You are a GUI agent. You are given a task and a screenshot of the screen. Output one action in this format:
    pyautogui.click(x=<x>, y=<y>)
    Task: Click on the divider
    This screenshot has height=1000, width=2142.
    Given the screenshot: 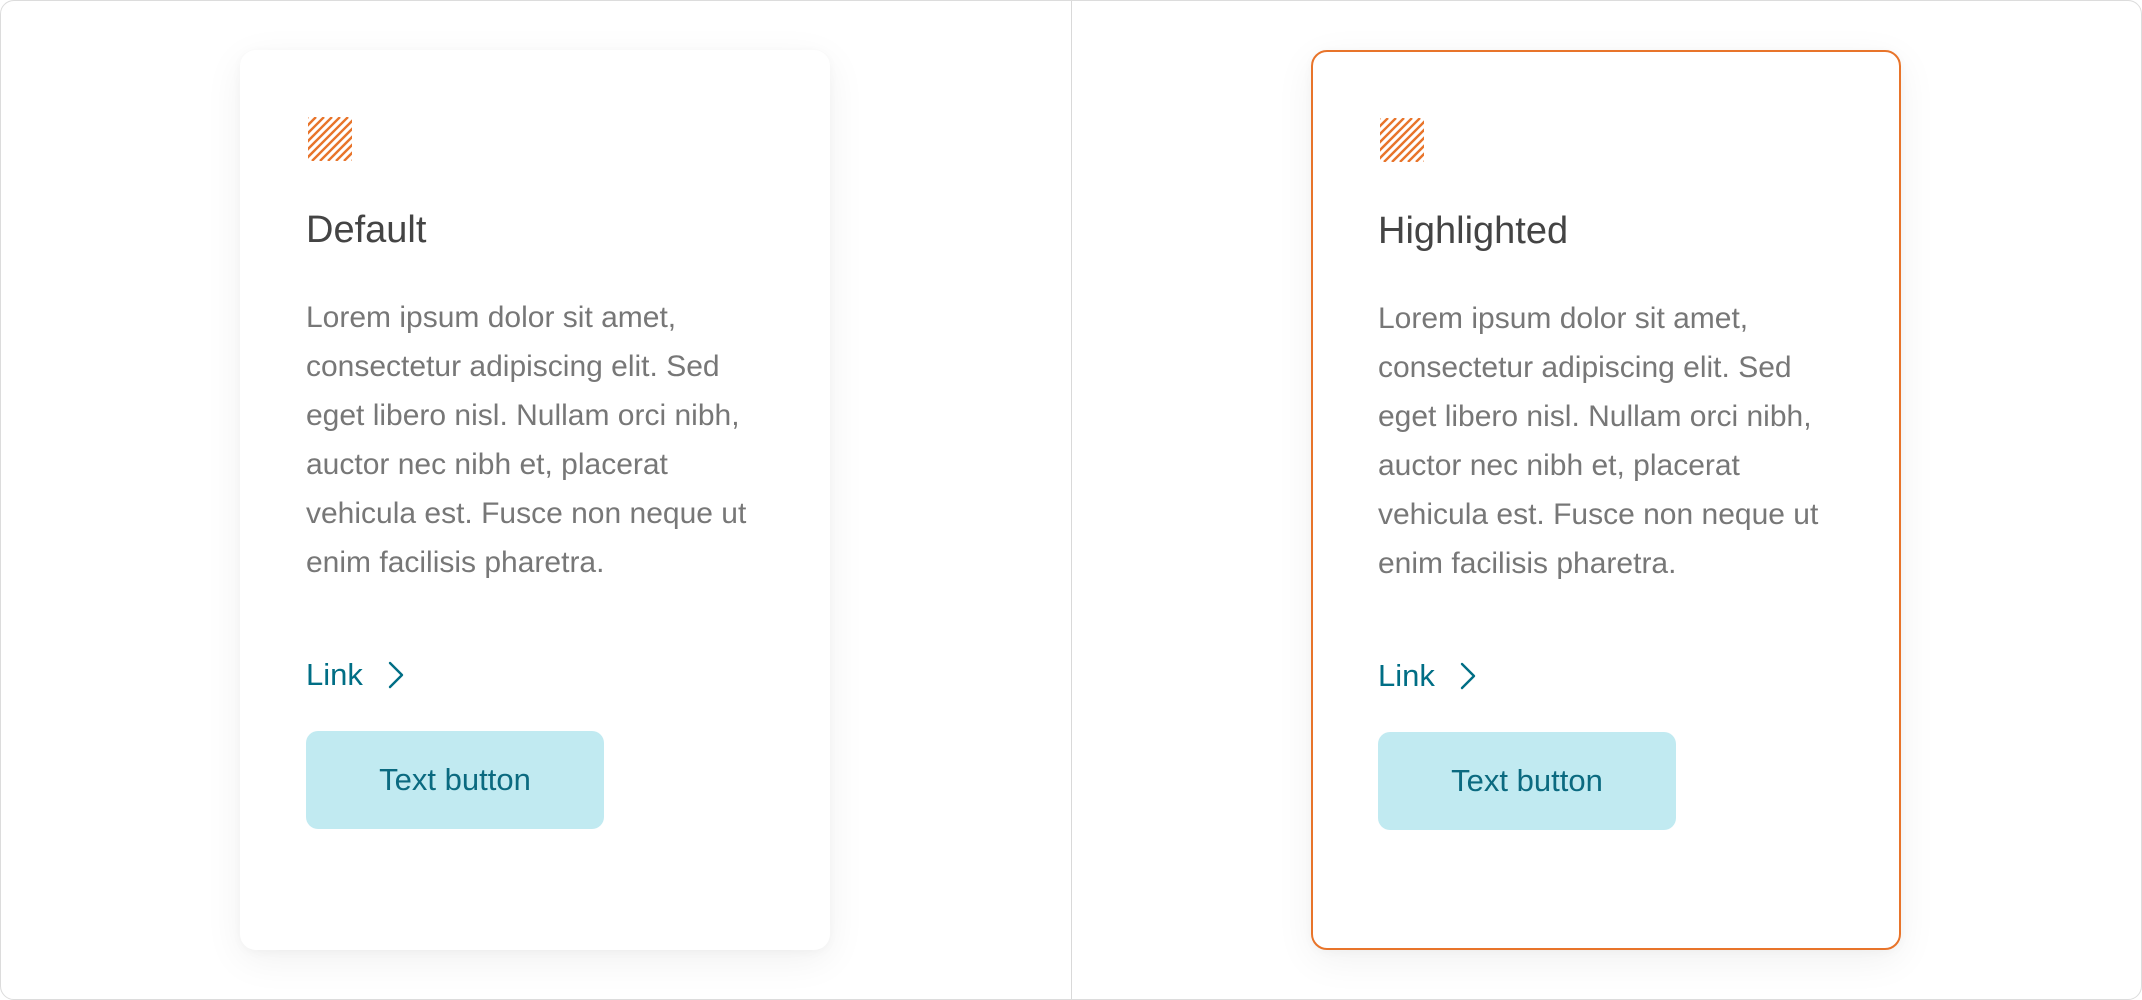 What is the action you would take?
    pyautogui.click(x=1071, y=500)
    